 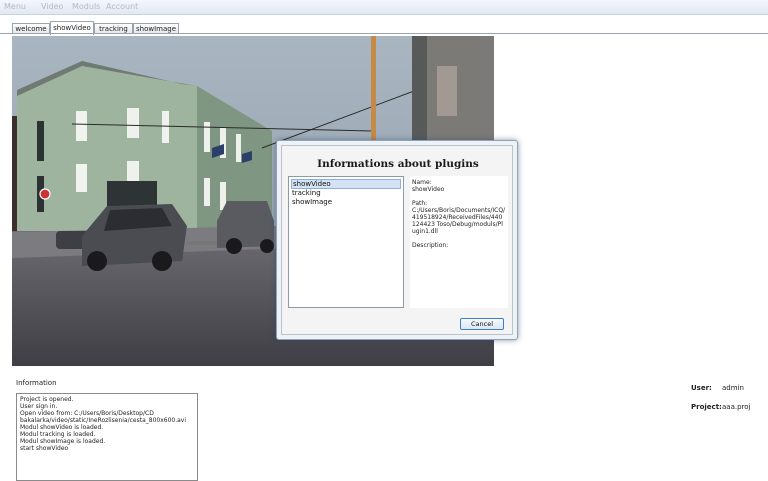 What do you see at coordinates (422, 182) in the screenshot?
I see `name-label: Name:` at bounding box center [422, 182].